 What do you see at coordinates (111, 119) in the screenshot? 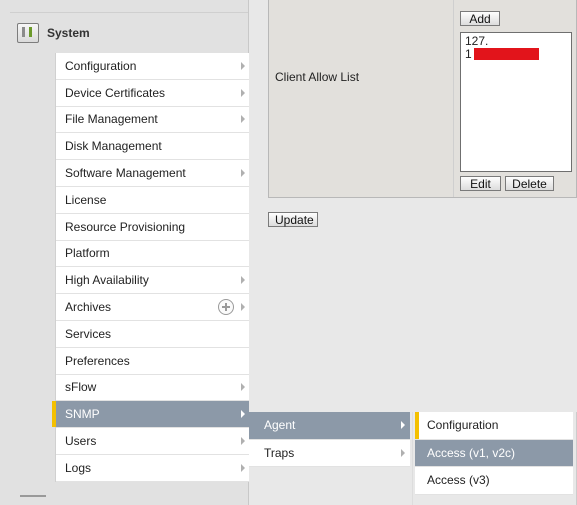
I see `menu-item-label: File Management` at bounding box center [111, 119].